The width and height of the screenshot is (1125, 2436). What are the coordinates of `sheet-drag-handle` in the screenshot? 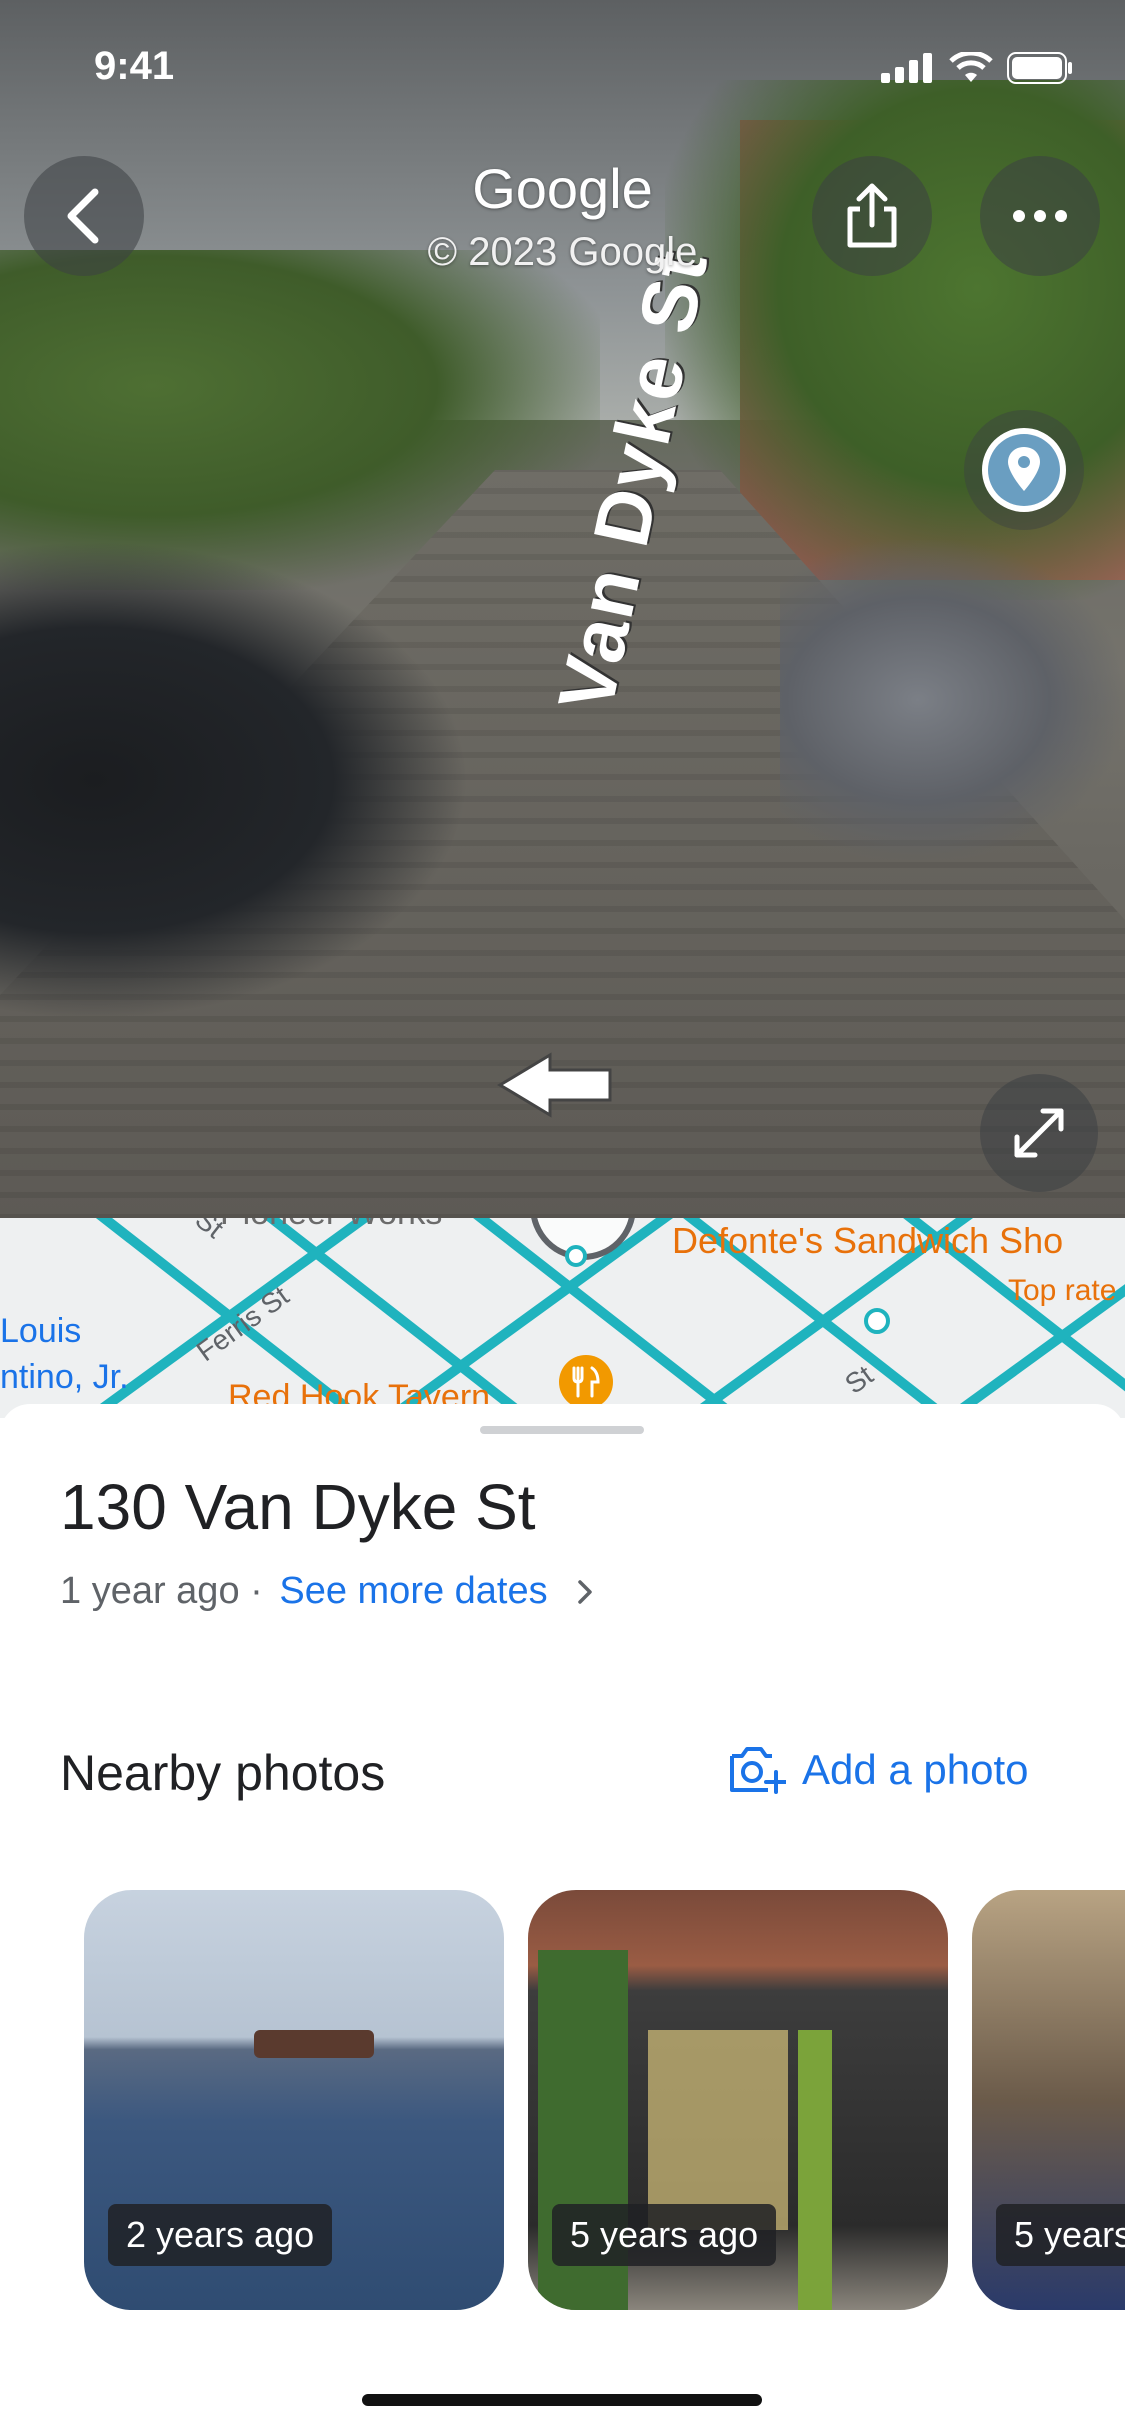 It's located at (562, 1430).